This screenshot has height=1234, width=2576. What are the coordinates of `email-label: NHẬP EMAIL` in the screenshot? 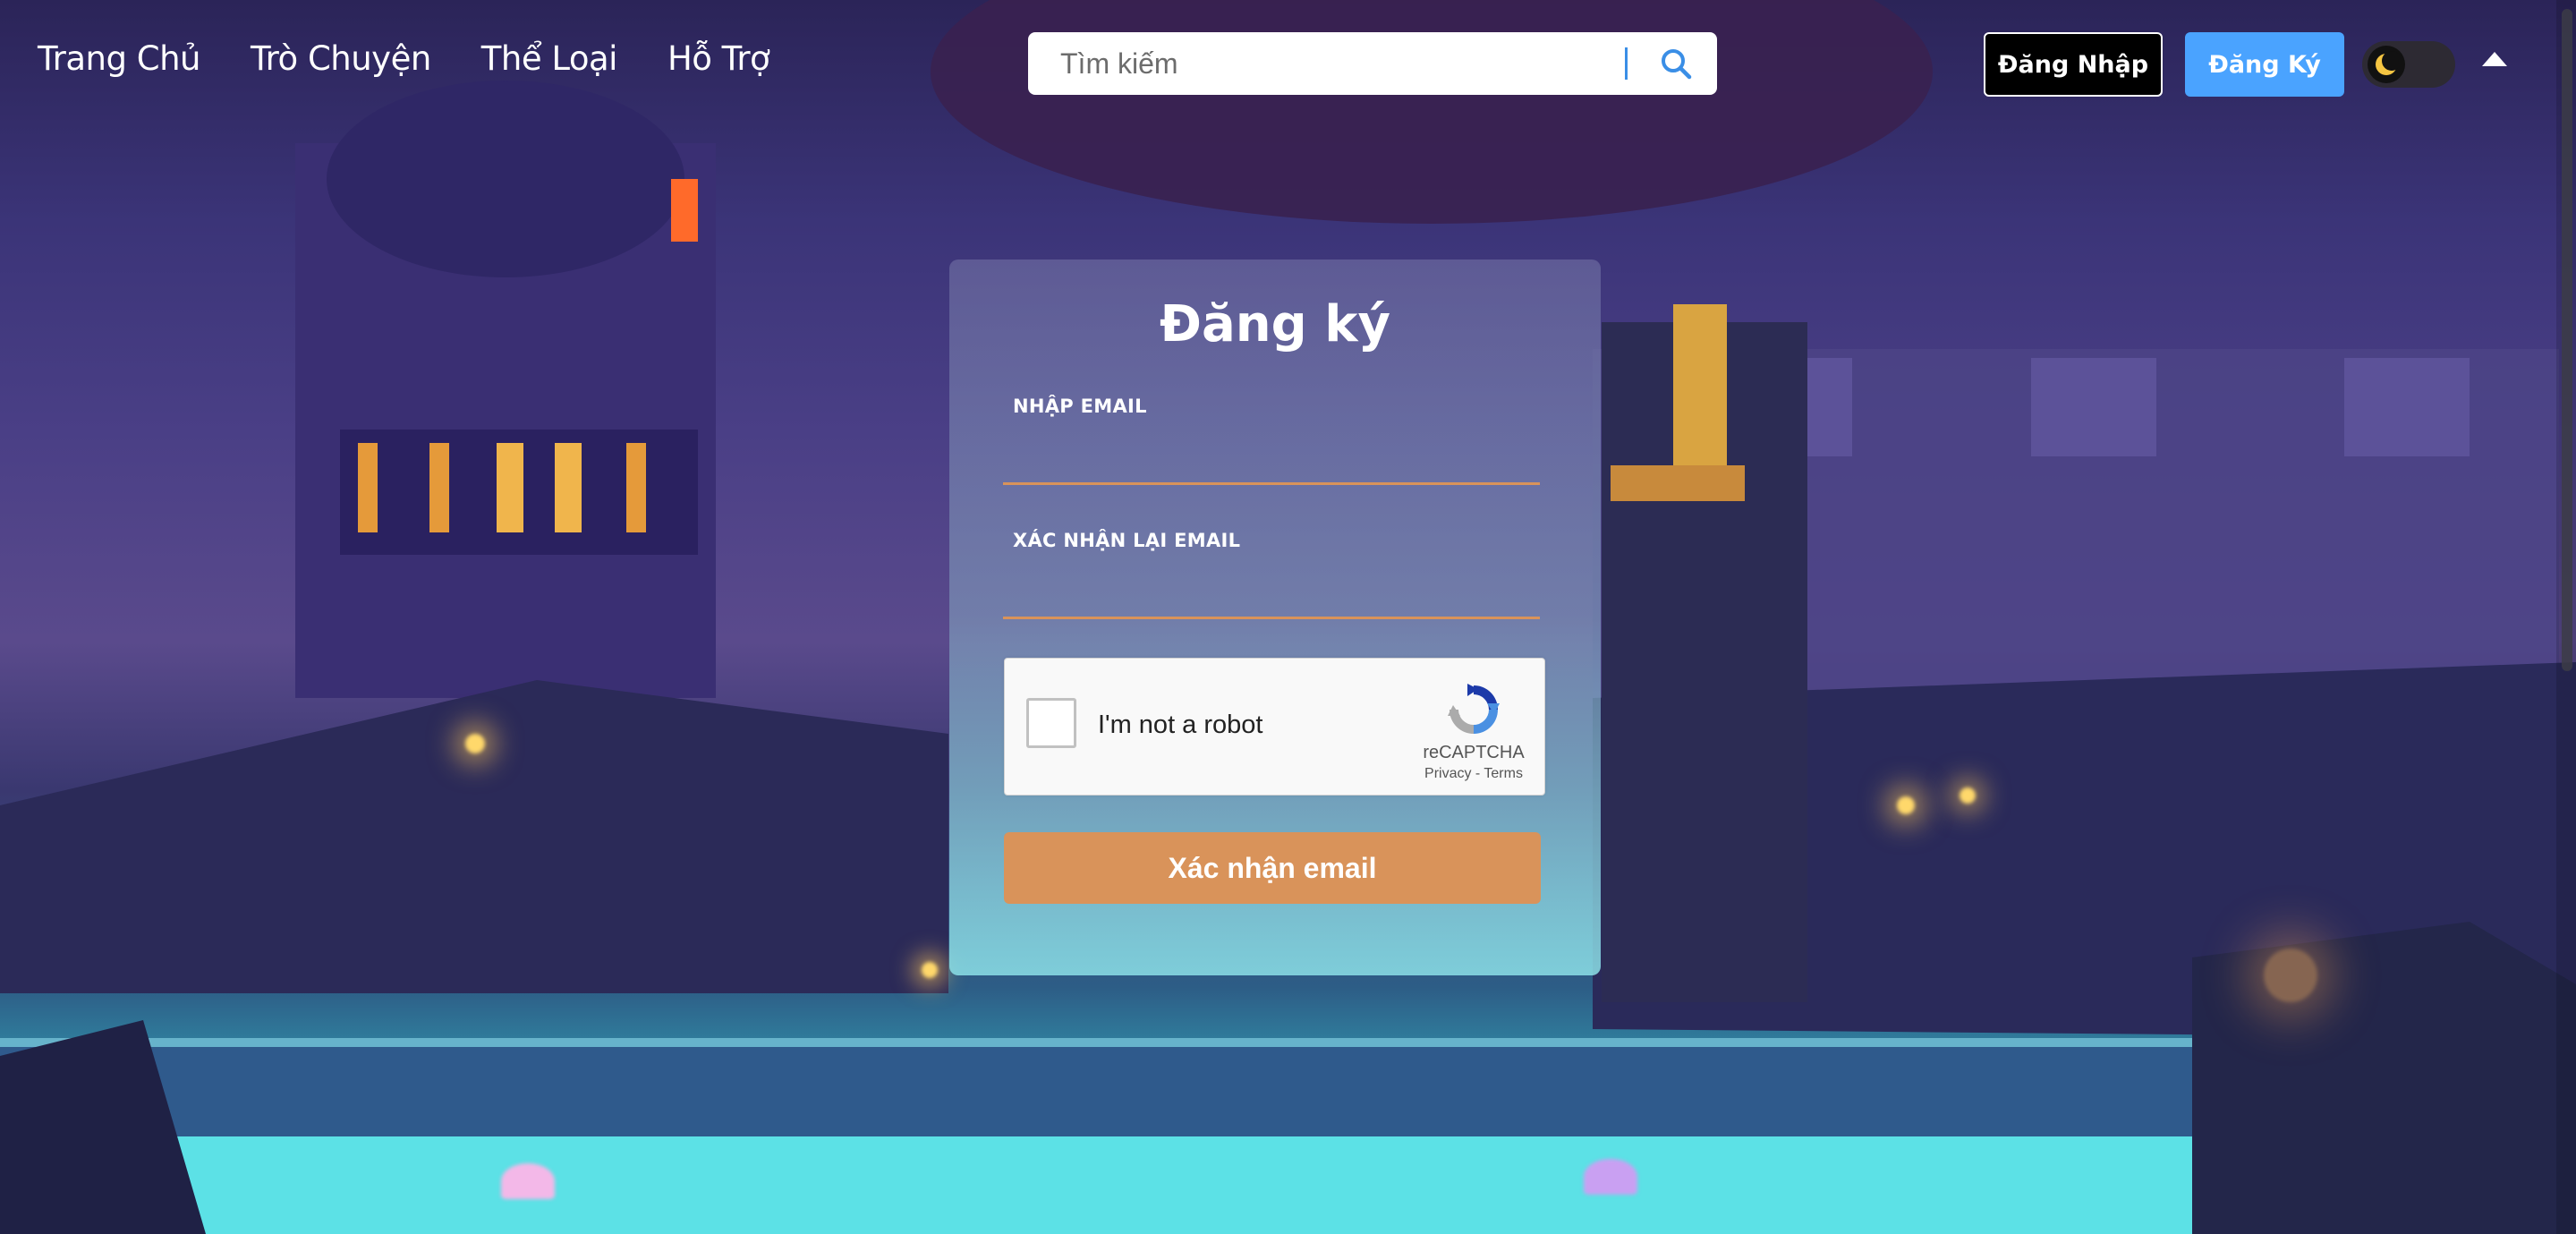 It's located at (1080, 407).